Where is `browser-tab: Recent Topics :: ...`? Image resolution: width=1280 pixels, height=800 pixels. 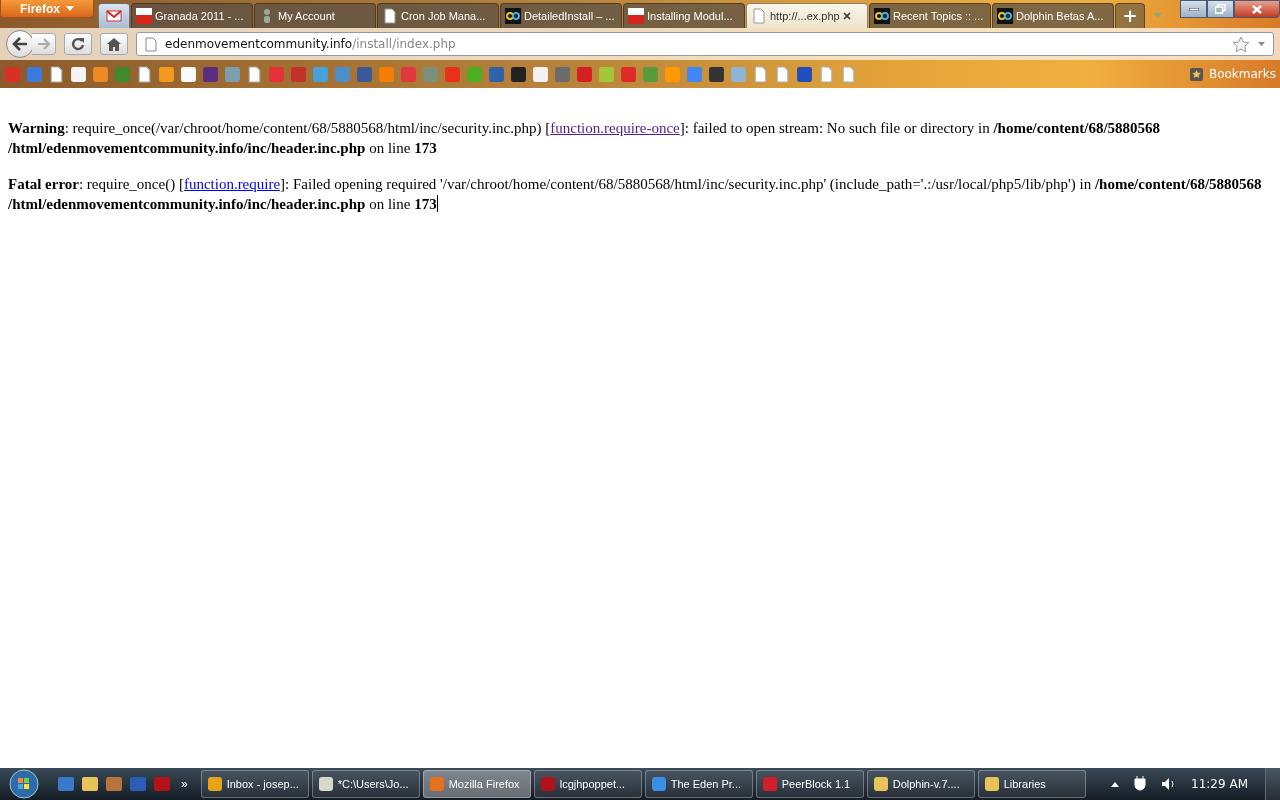
browser-tab: Recent Topics :: ... is located at coordinates (930, 15).